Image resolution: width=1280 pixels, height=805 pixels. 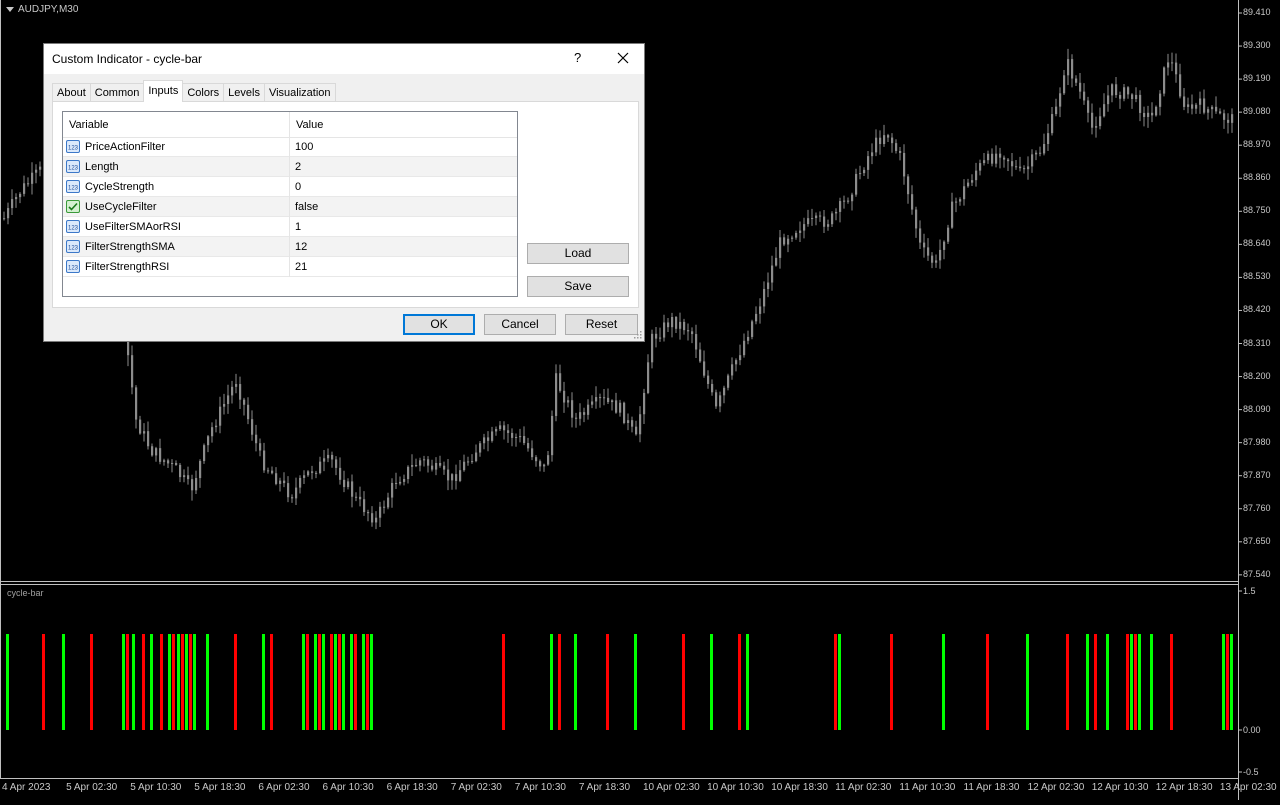 I want to click on tab-about: About, so click(x=71, y=92).